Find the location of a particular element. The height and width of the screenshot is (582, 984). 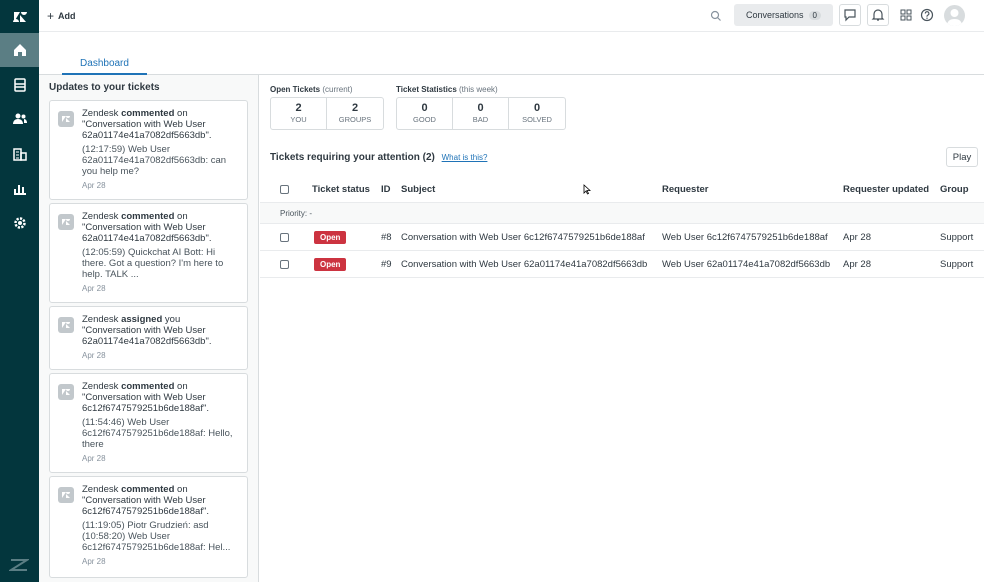

header-group: Group is located at coordinates (954, 189).